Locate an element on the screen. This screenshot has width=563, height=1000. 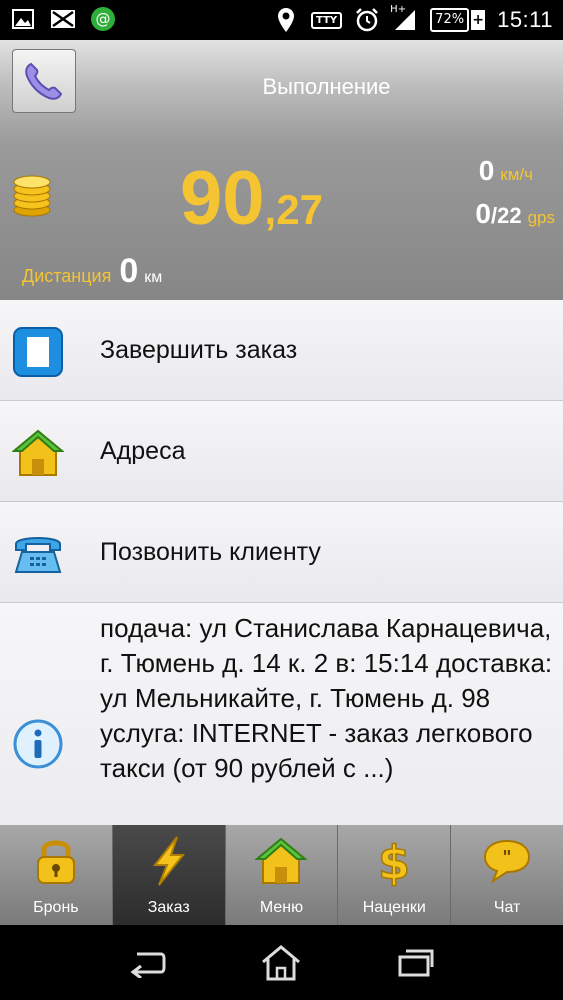
tab-label: Меню is located at coordinates (281, 907).